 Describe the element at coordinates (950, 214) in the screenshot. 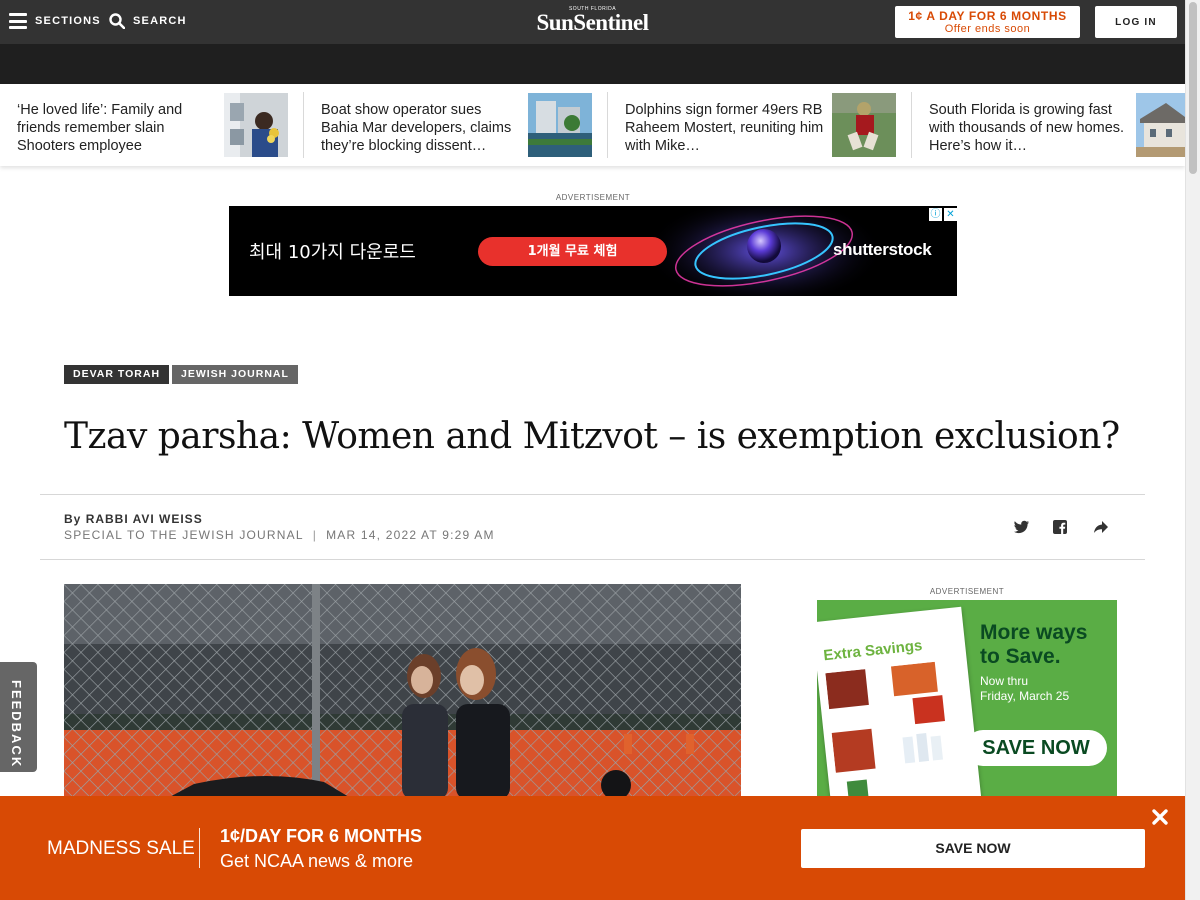

I see `ad-close-icon: ✕` at that location.